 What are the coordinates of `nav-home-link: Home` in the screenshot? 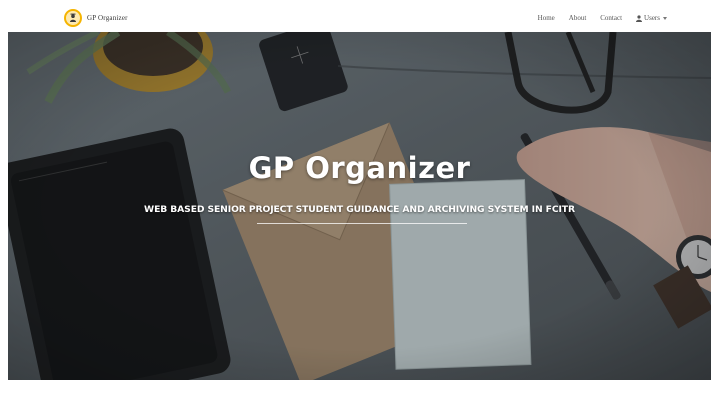 It's located at (546, 18).